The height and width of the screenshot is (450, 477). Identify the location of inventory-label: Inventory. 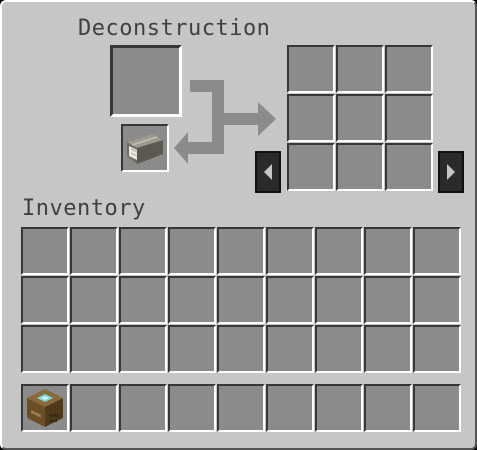
(84, 208).